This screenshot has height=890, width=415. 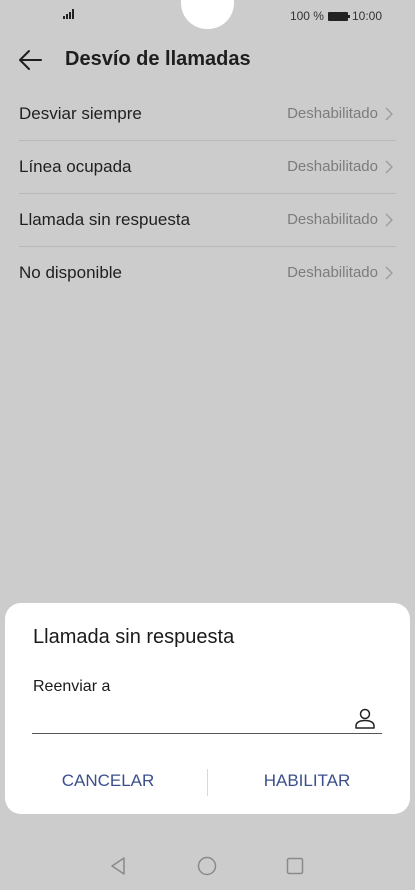 What do you see at coordinates (365, 718) in the screenshot?
I see `contact-picker-icon` at bounding box center [365, 718].